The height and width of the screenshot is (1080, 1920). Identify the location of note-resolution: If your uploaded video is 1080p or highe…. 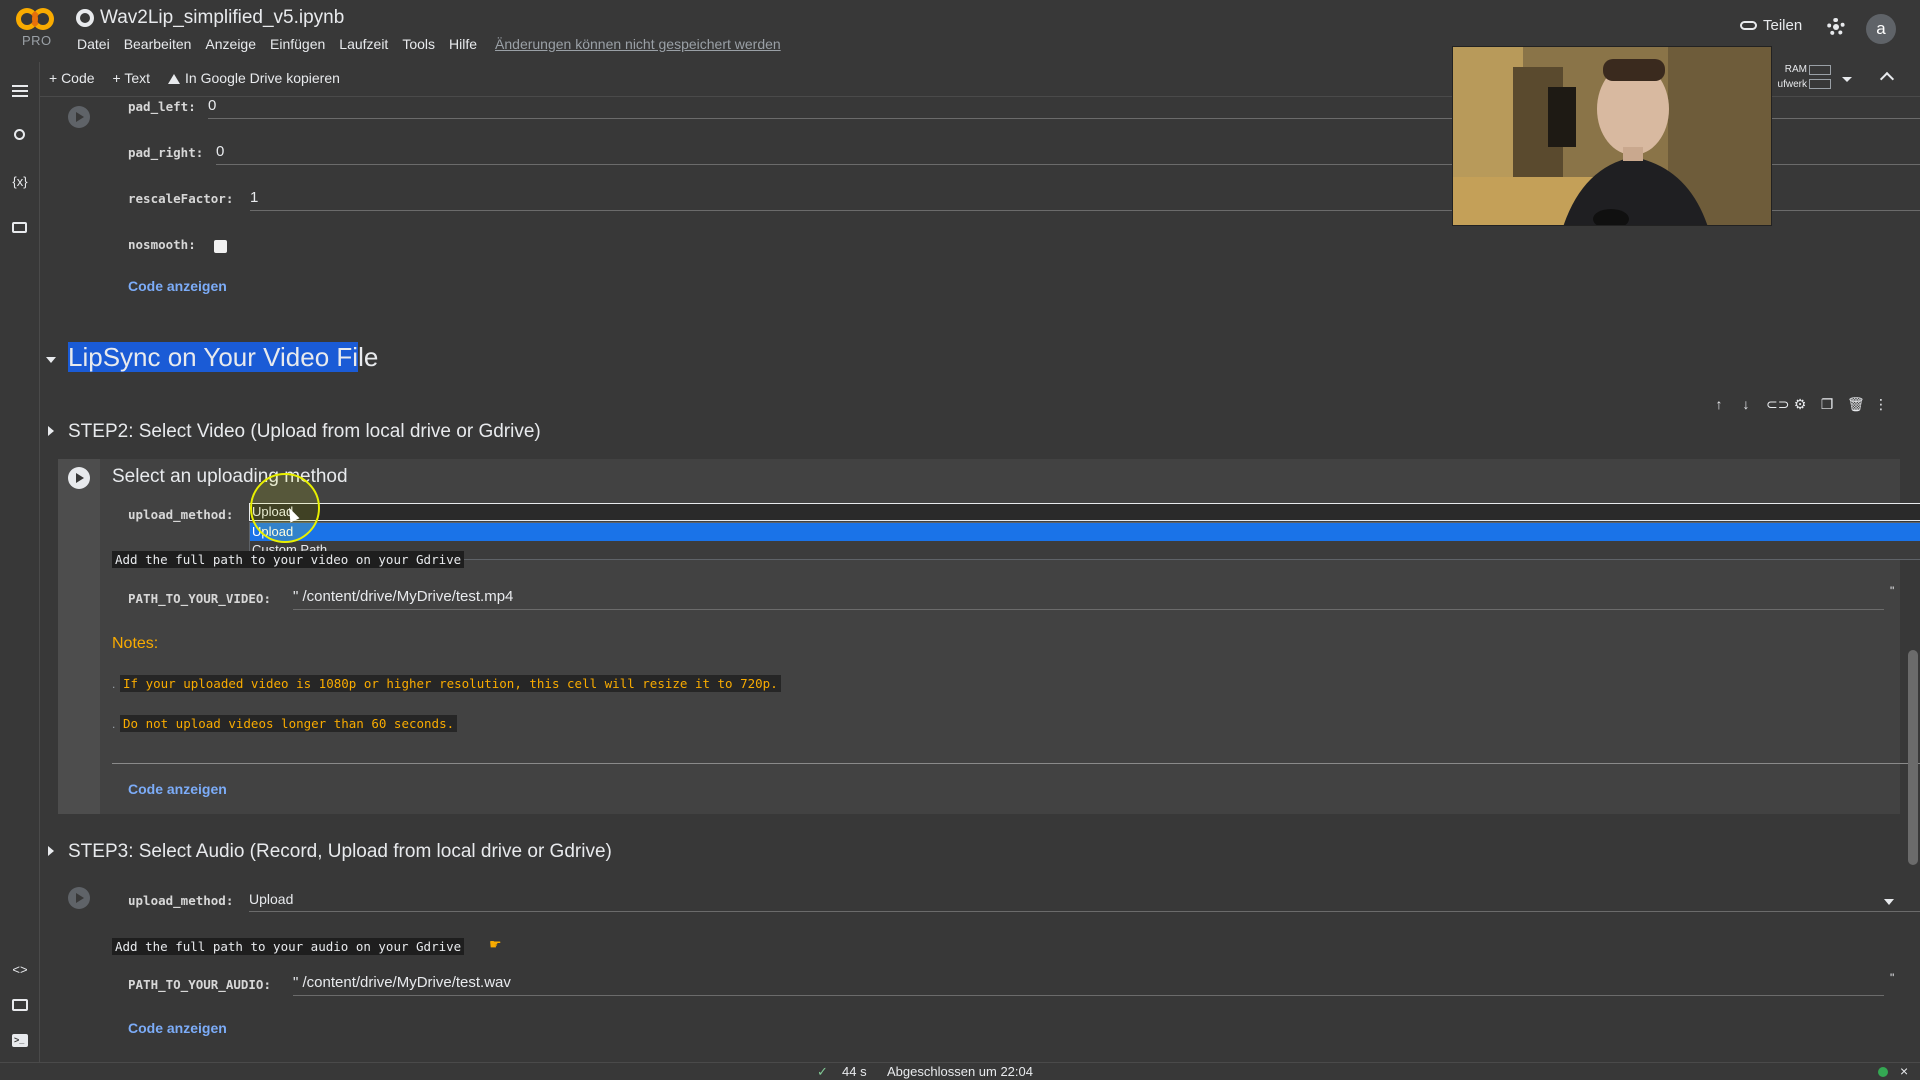
(450, 683).